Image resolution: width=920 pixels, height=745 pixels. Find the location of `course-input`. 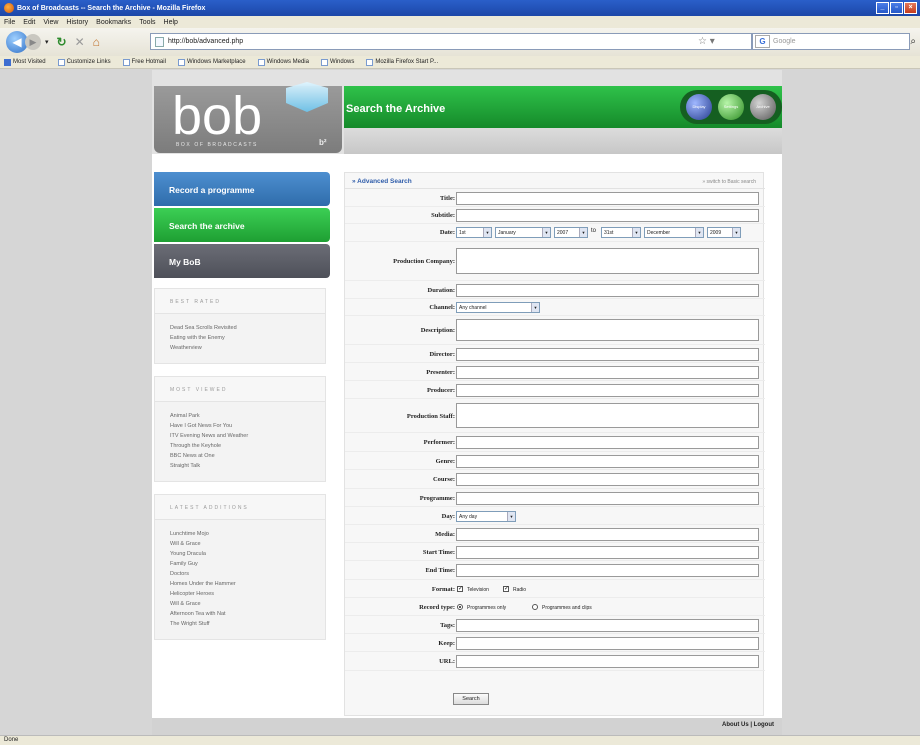

course-input is located at coordinates (607, 479).